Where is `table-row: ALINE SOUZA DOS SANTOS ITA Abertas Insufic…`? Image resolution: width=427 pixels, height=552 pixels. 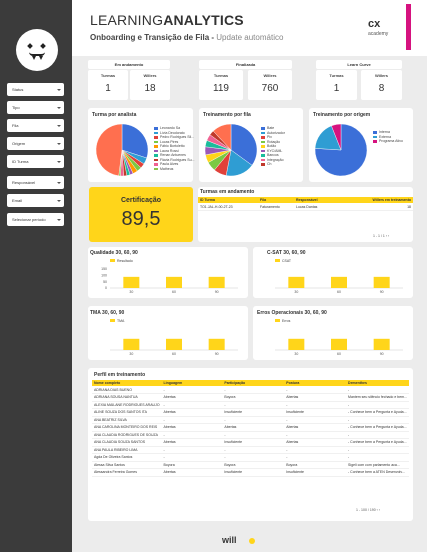 table-row: ALINE SOUZA DOS SANTOS ITA Abertas Insufic… is located at coordinates (250, 412).